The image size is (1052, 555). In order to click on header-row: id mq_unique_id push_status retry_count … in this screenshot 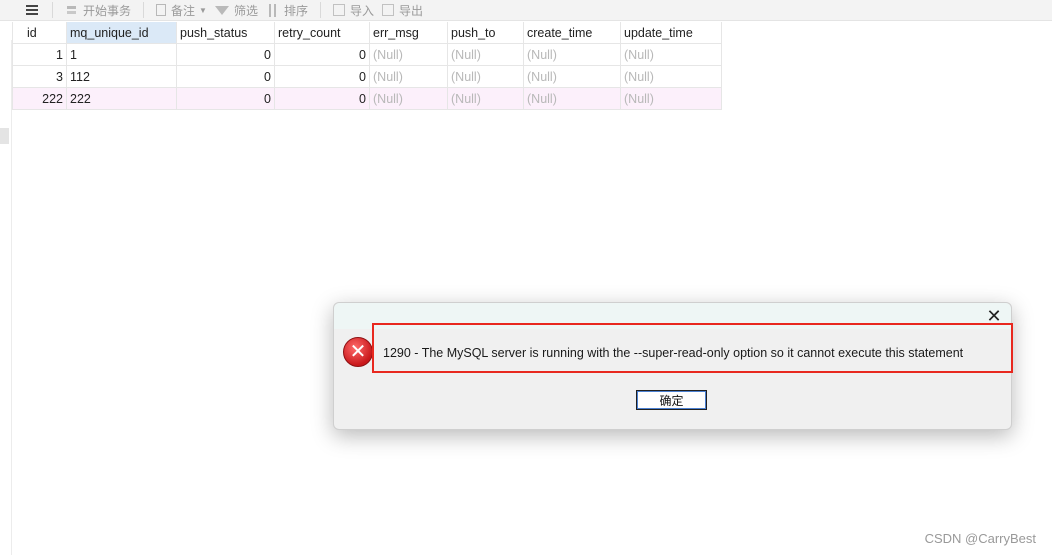, I will do `click(367, 33)`.